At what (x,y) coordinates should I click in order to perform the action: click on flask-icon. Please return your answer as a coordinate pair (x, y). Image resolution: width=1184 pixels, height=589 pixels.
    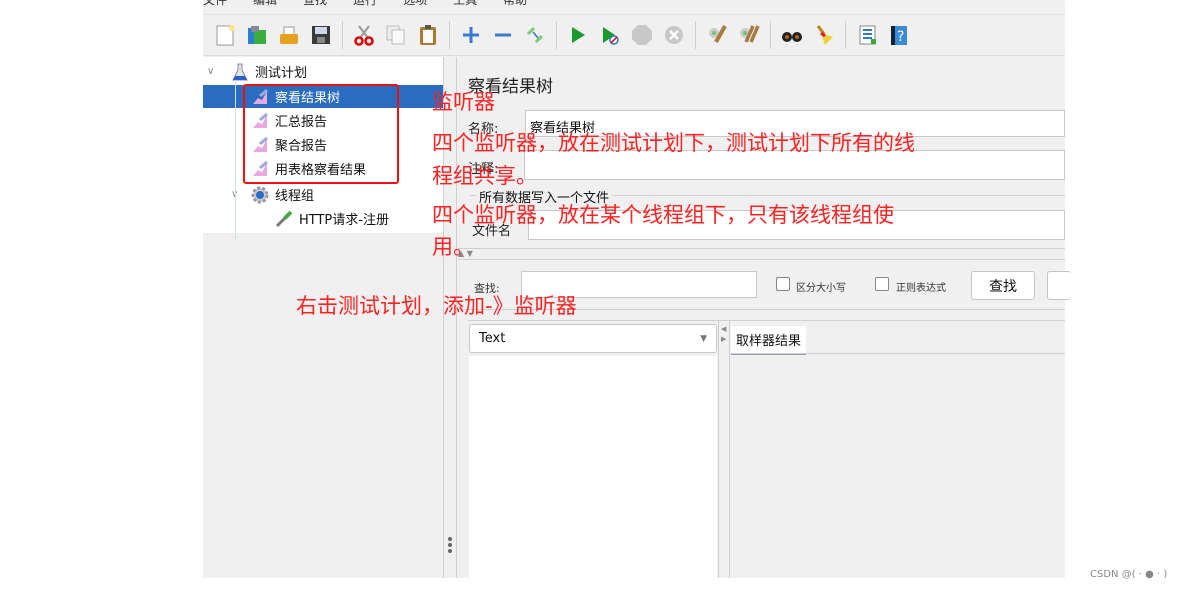
    Looking at the image, I should click on (240, 71).